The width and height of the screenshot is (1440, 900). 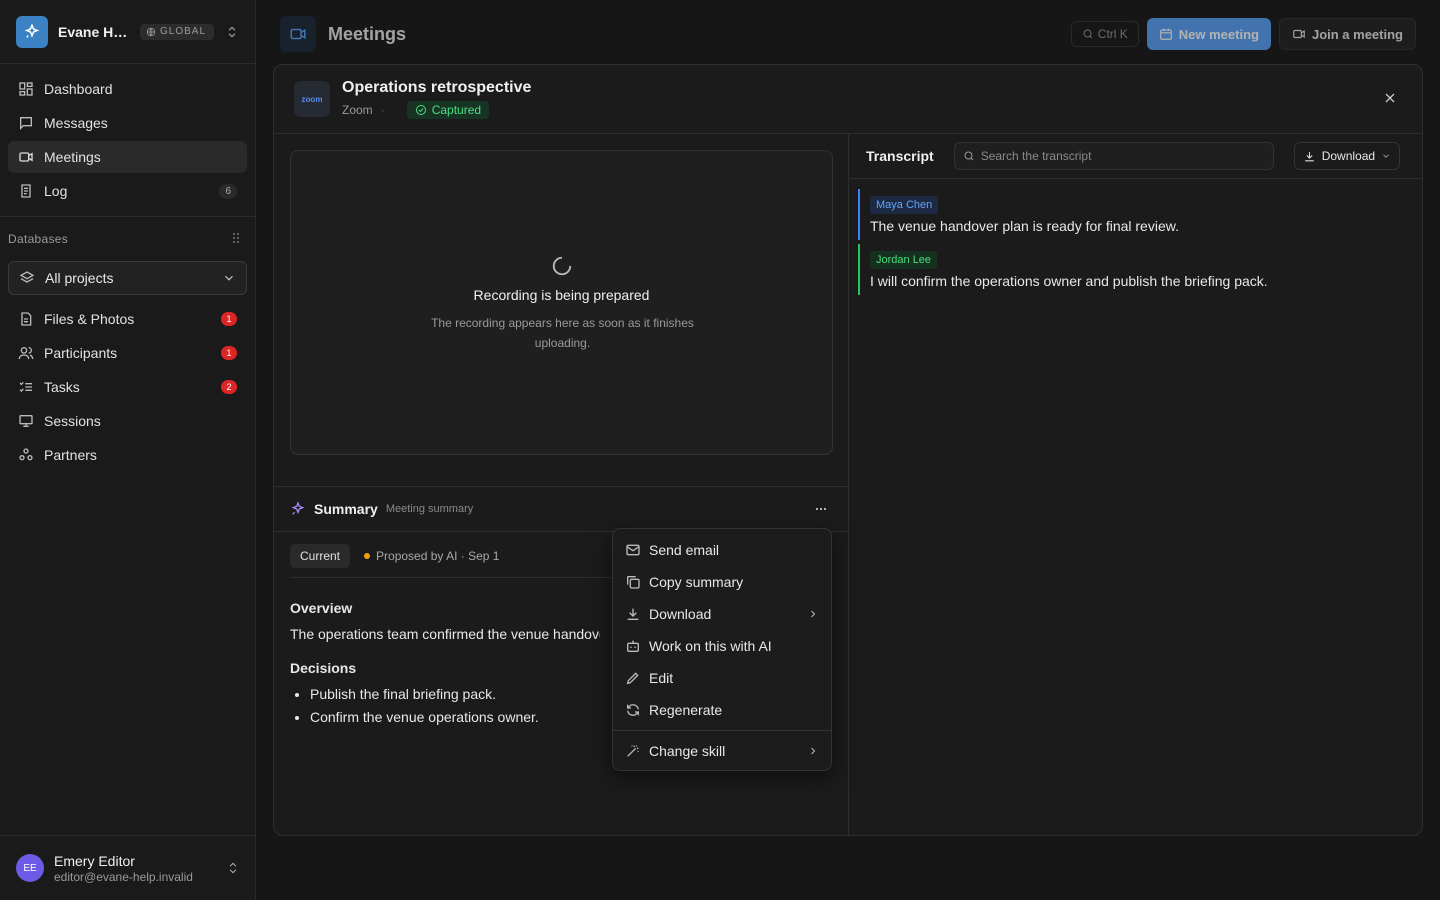 What do you see at coordinates (686, 710) in the screenshot?
I see `menu-item-label: Regenerate` at bounding box center [686, 710].